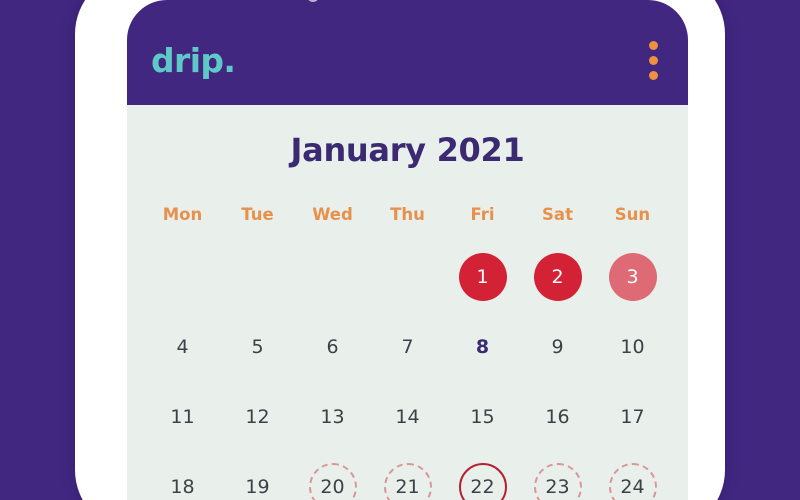 This screenshot has height=500, width=800. I want to click on calendar-day-cell: 15, so click(482, 417).